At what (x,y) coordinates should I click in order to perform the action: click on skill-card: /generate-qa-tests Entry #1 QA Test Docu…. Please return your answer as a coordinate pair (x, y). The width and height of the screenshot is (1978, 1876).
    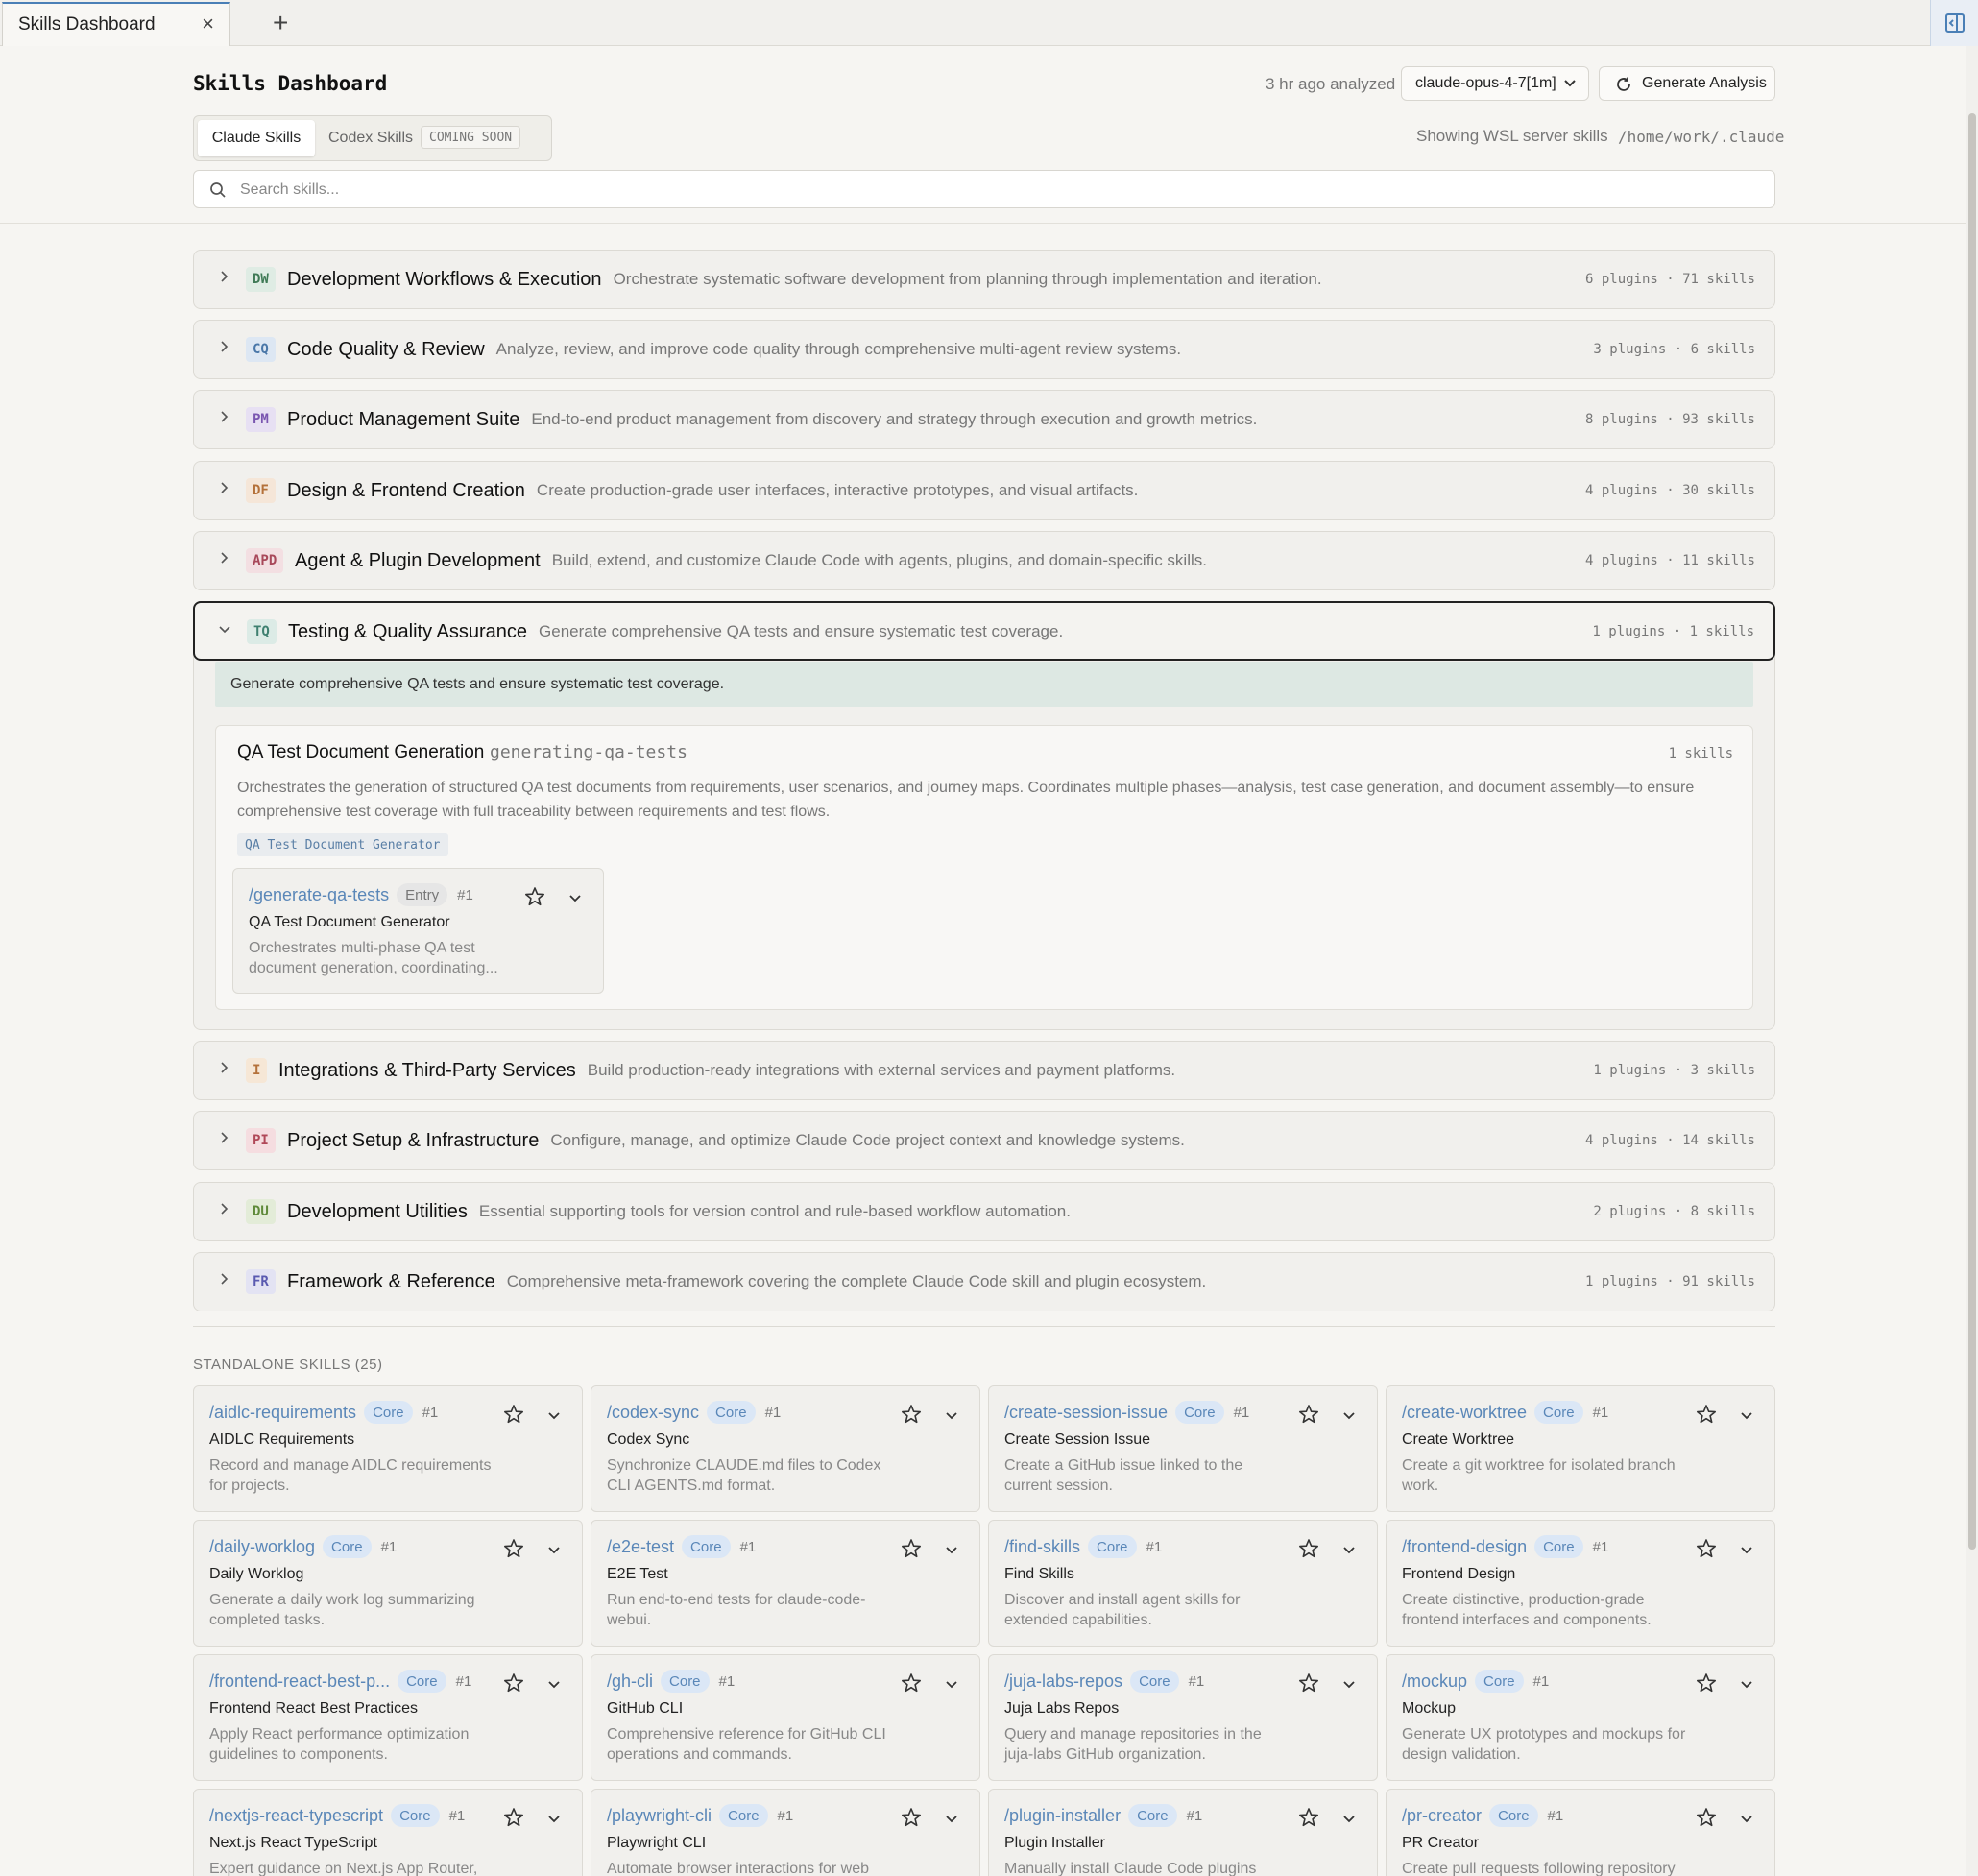
    Looking at the image, I should click on (418, 931).